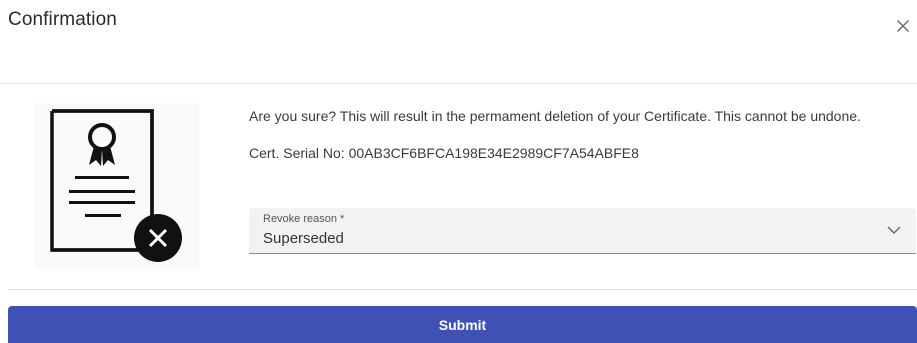  What do you see at coordinates (303, 238) in the screenshot?
I see `revoke-reason-value: Superseded` at bounding box center [303, 238].